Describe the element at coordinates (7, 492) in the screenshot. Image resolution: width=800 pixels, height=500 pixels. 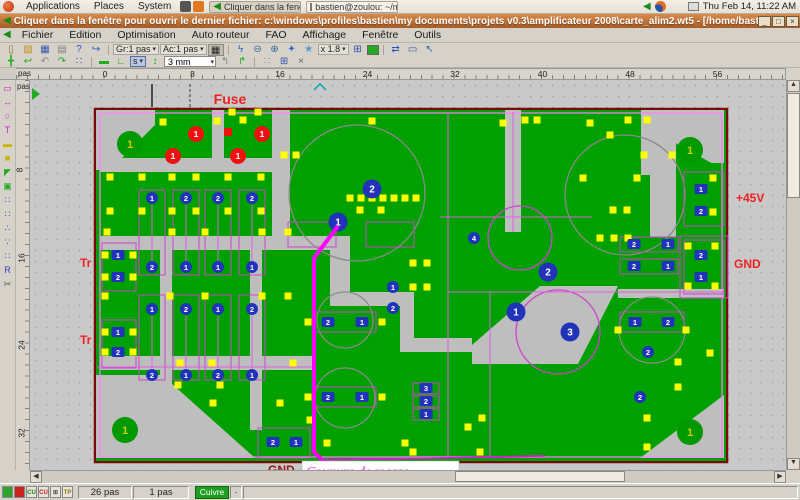
I see `layer-top-icon` at that location.